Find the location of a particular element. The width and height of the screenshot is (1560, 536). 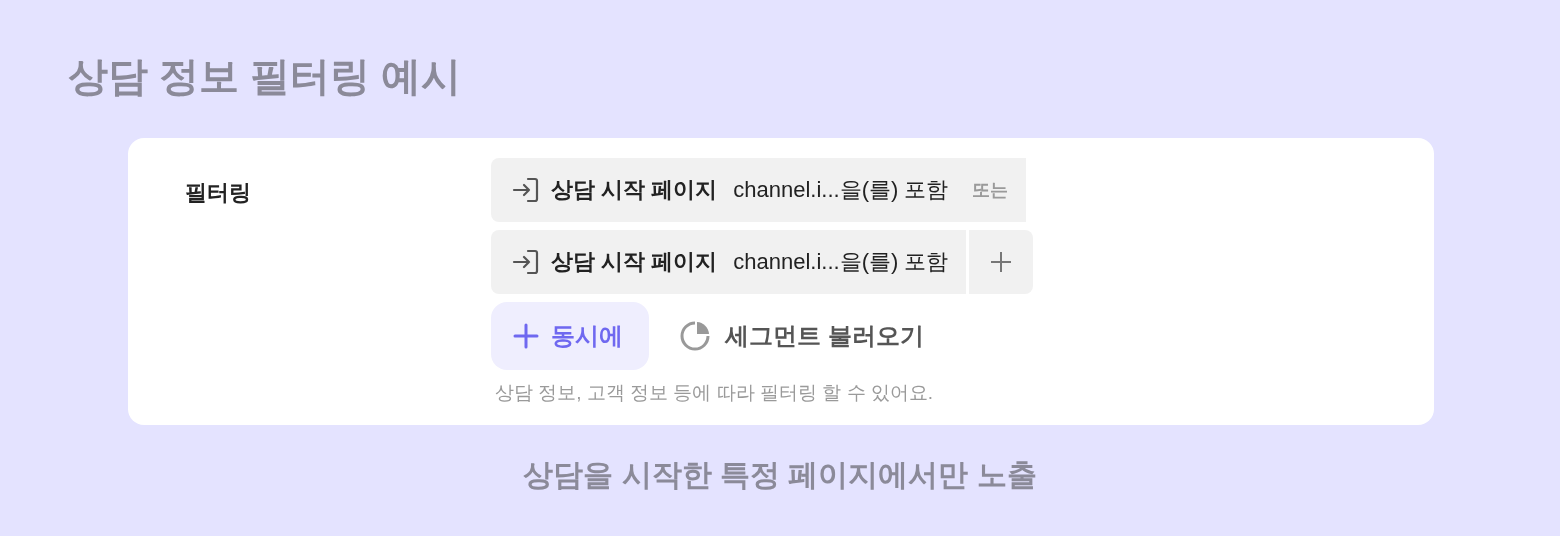

caption: 상담을 시작한 특정 페이지에서만 노출 is located at coordinates (780, 475).